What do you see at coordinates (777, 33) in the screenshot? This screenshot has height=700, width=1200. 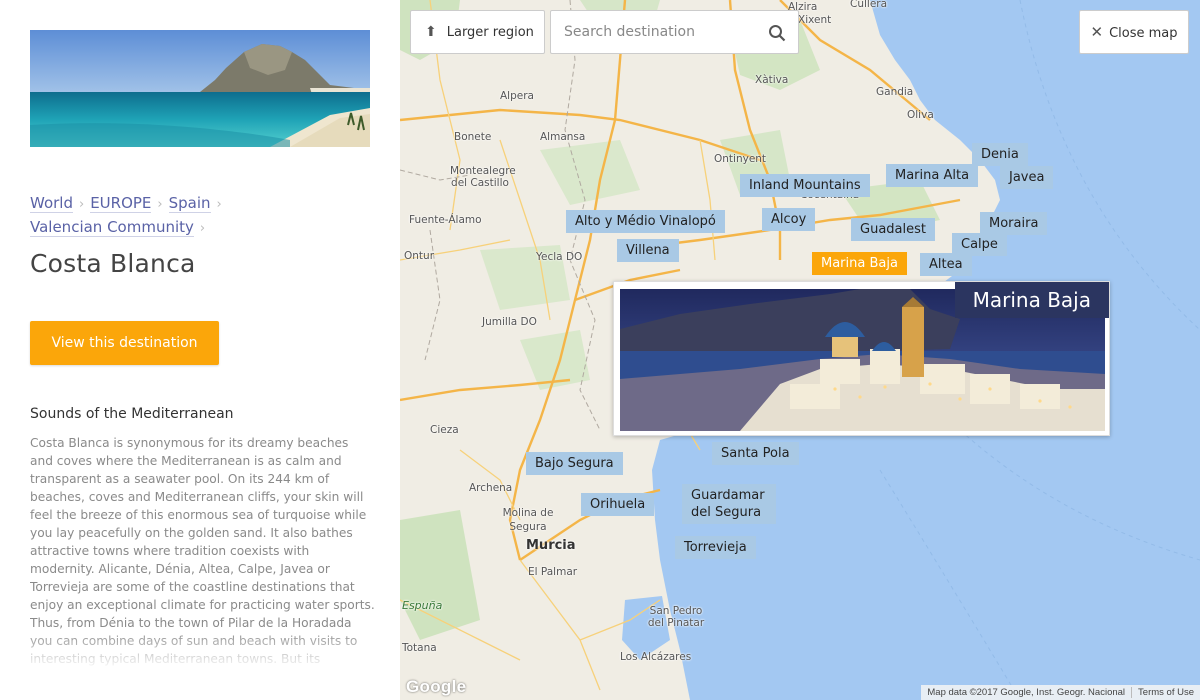 I see `search-icon` at bounding box center [777, 33].